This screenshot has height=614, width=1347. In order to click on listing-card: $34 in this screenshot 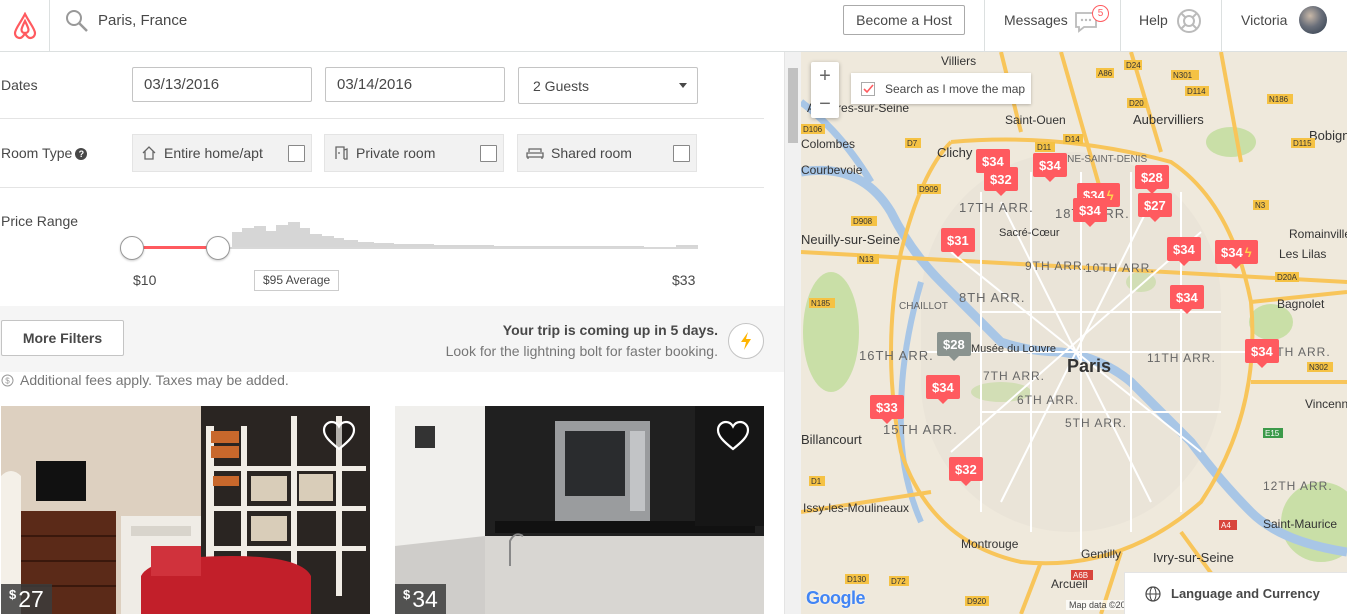, I will do `click(579, 510)`.